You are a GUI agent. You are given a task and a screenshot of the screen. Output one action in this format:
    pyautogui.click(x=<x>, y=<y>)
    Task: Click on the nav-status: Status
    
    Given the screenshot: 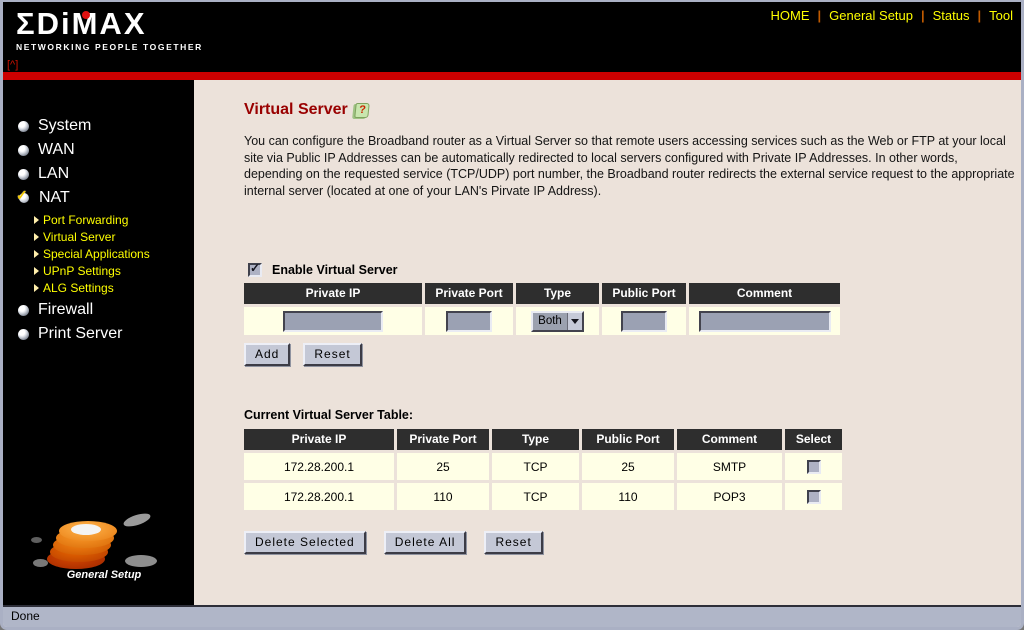 What is the action you would take?
    pyautogui.click(x=951, y=15)
    